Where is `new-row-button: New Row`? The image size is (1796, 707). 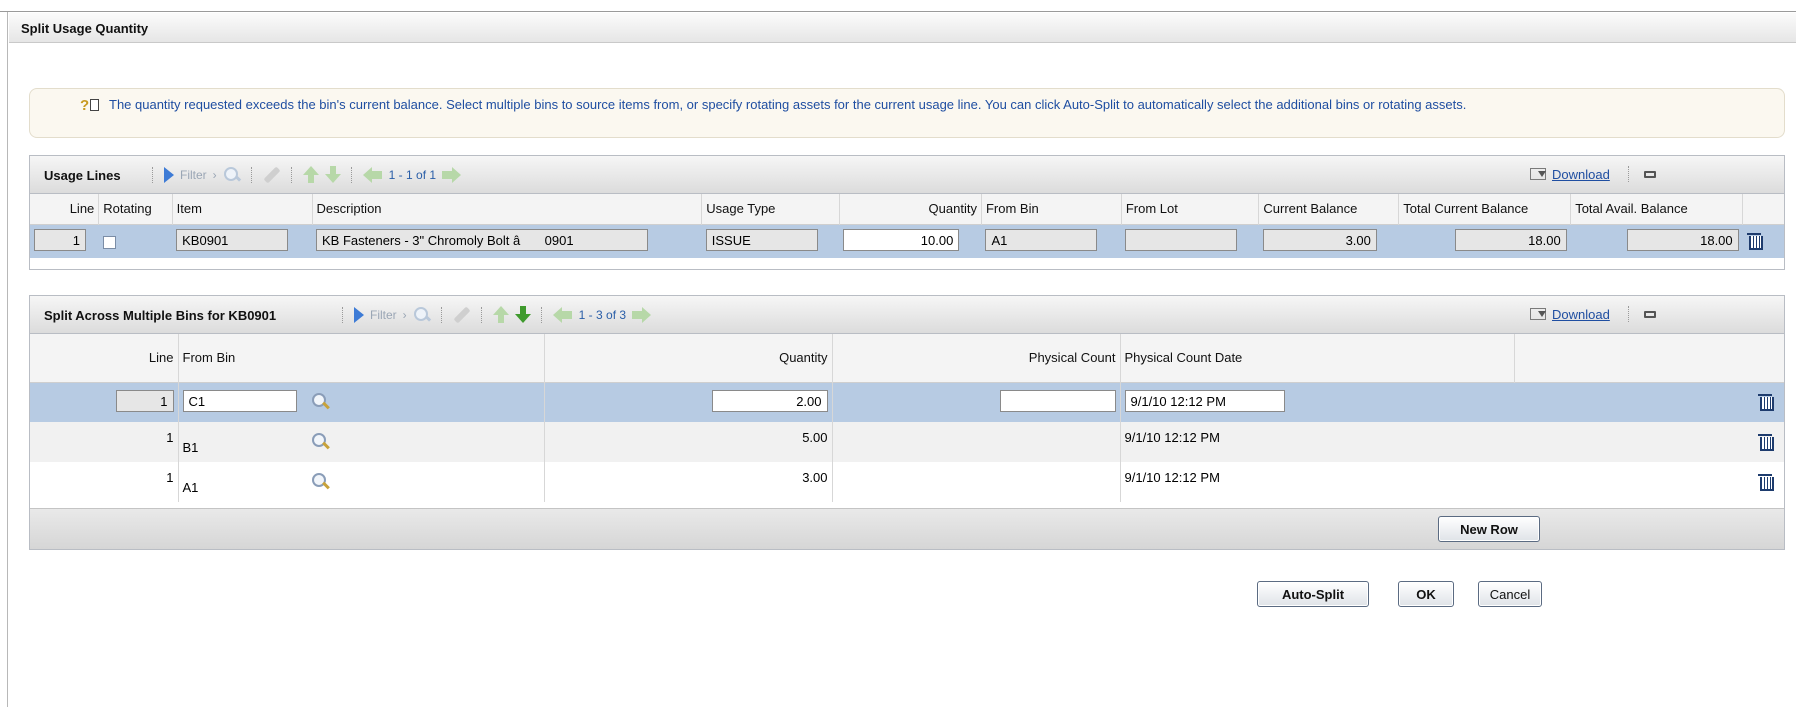
new-row-button: New Row is located at coordinates (1489, 529).